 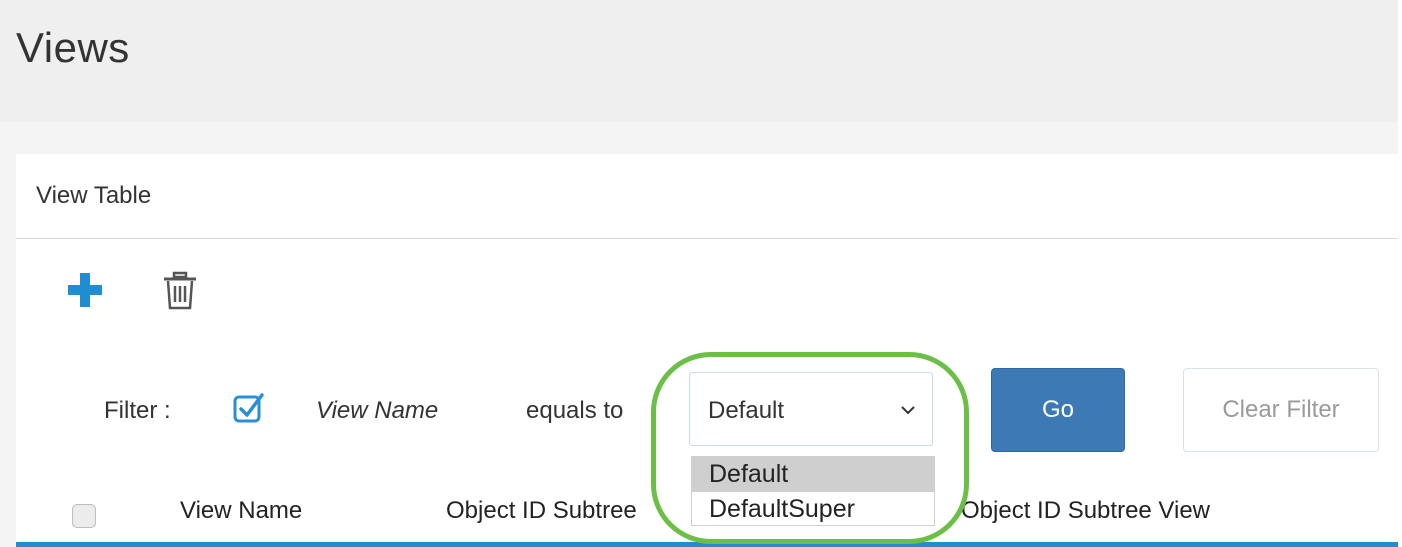 I want to click on plus-icon, so click(x=85, y=290).